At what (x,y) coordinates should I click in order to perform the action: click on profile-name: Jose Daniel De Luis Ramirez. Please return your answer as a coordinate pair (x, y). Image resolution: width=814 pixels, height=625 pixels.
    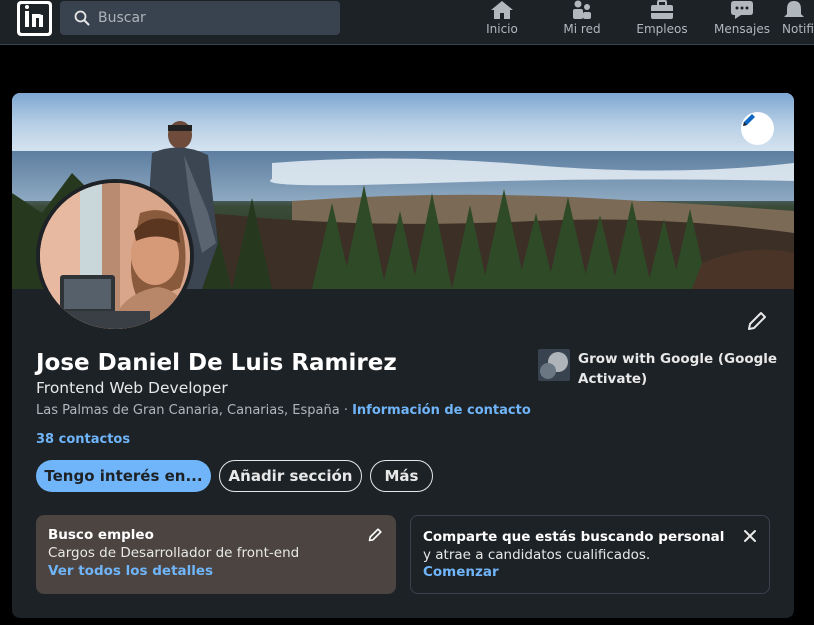
    Looking at the image, I should click on (216, 363).